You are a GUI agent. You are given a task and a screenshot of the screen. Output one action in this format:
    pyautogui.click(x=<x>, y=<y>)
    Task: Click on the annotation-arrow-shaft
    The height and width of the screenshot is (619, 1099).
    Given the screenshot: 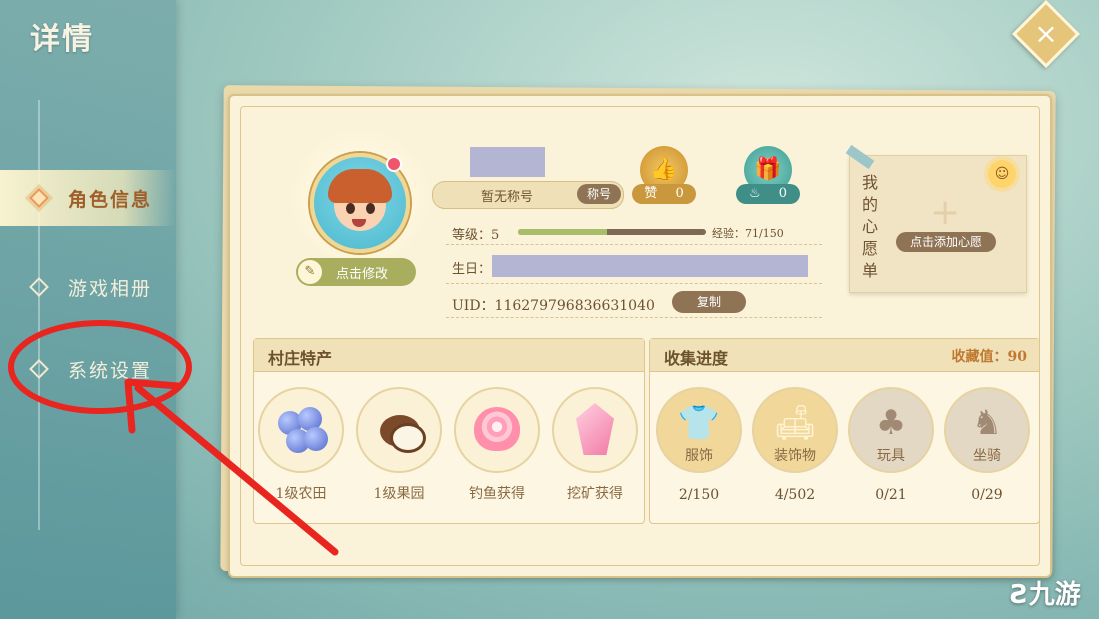 What is the action you would take?
    pyautogui.click(x=236, y=470)
    